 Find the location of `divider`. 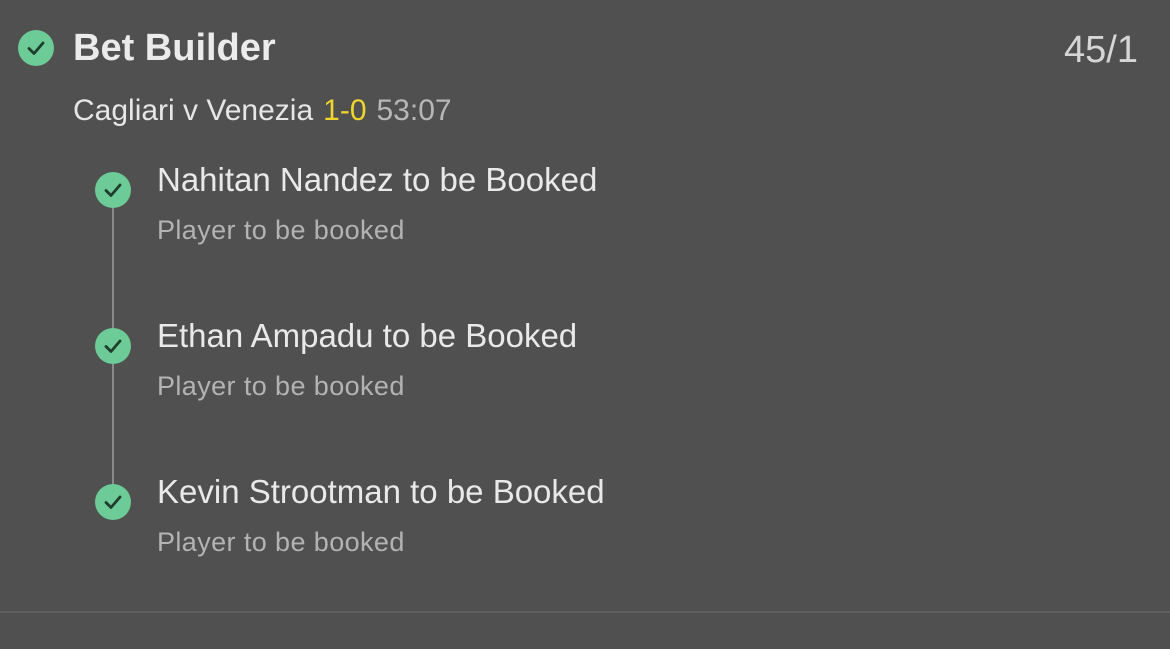

divider is located at coordinates (585, 612).